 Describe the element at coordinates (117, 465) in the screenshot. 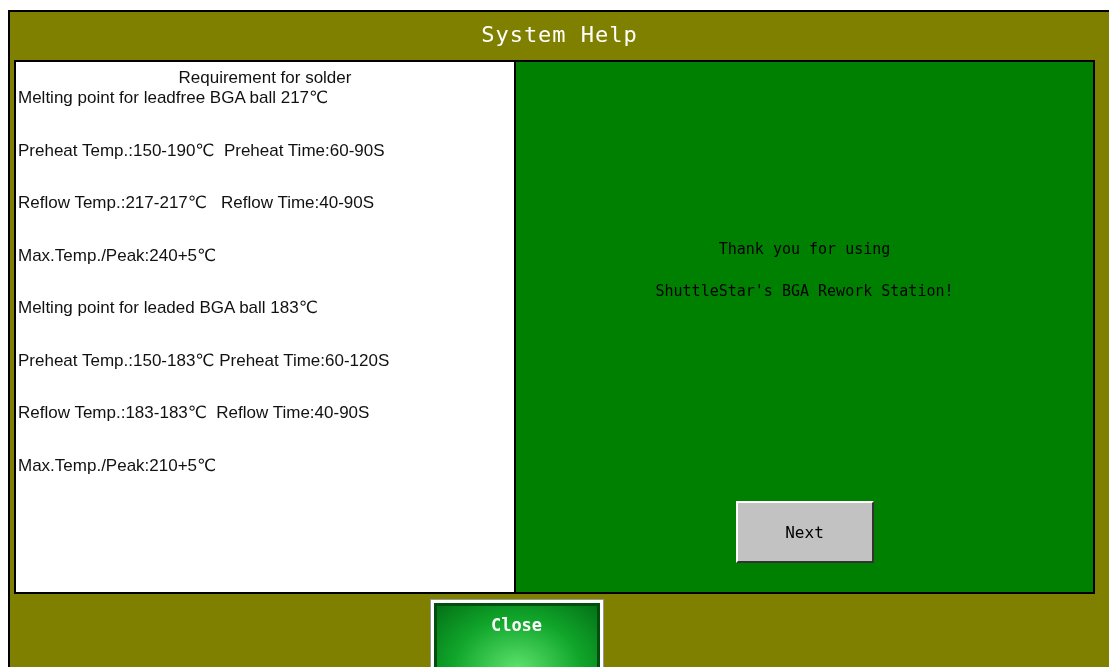

I see `help-line: Max.Temp./Peak:210+5℃` at that location.